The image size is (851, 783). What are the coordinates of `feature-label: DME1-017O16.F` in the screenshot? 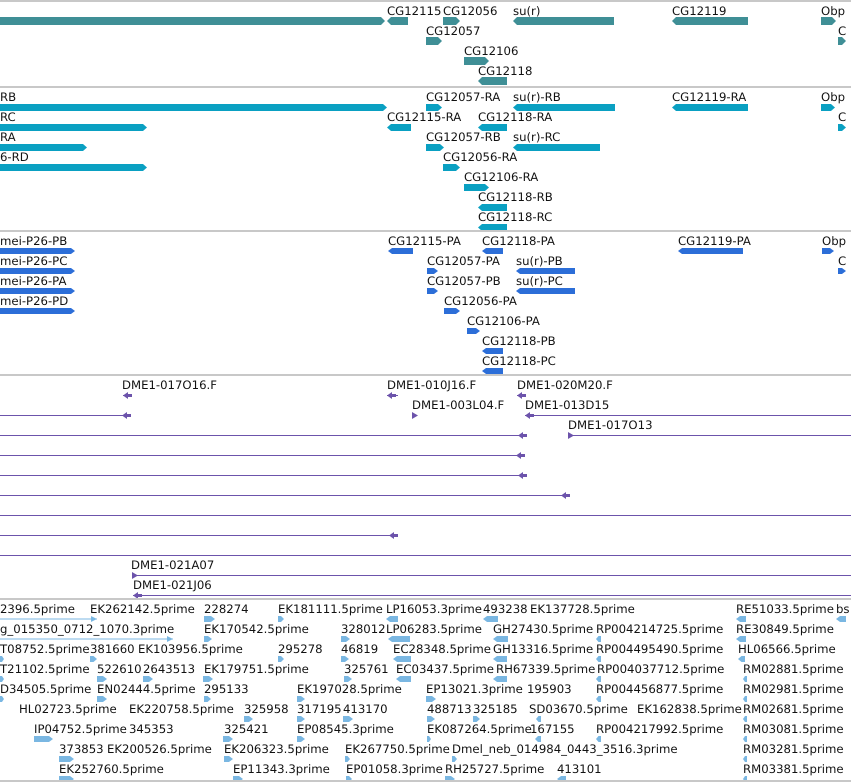 It's located at (169, 385).